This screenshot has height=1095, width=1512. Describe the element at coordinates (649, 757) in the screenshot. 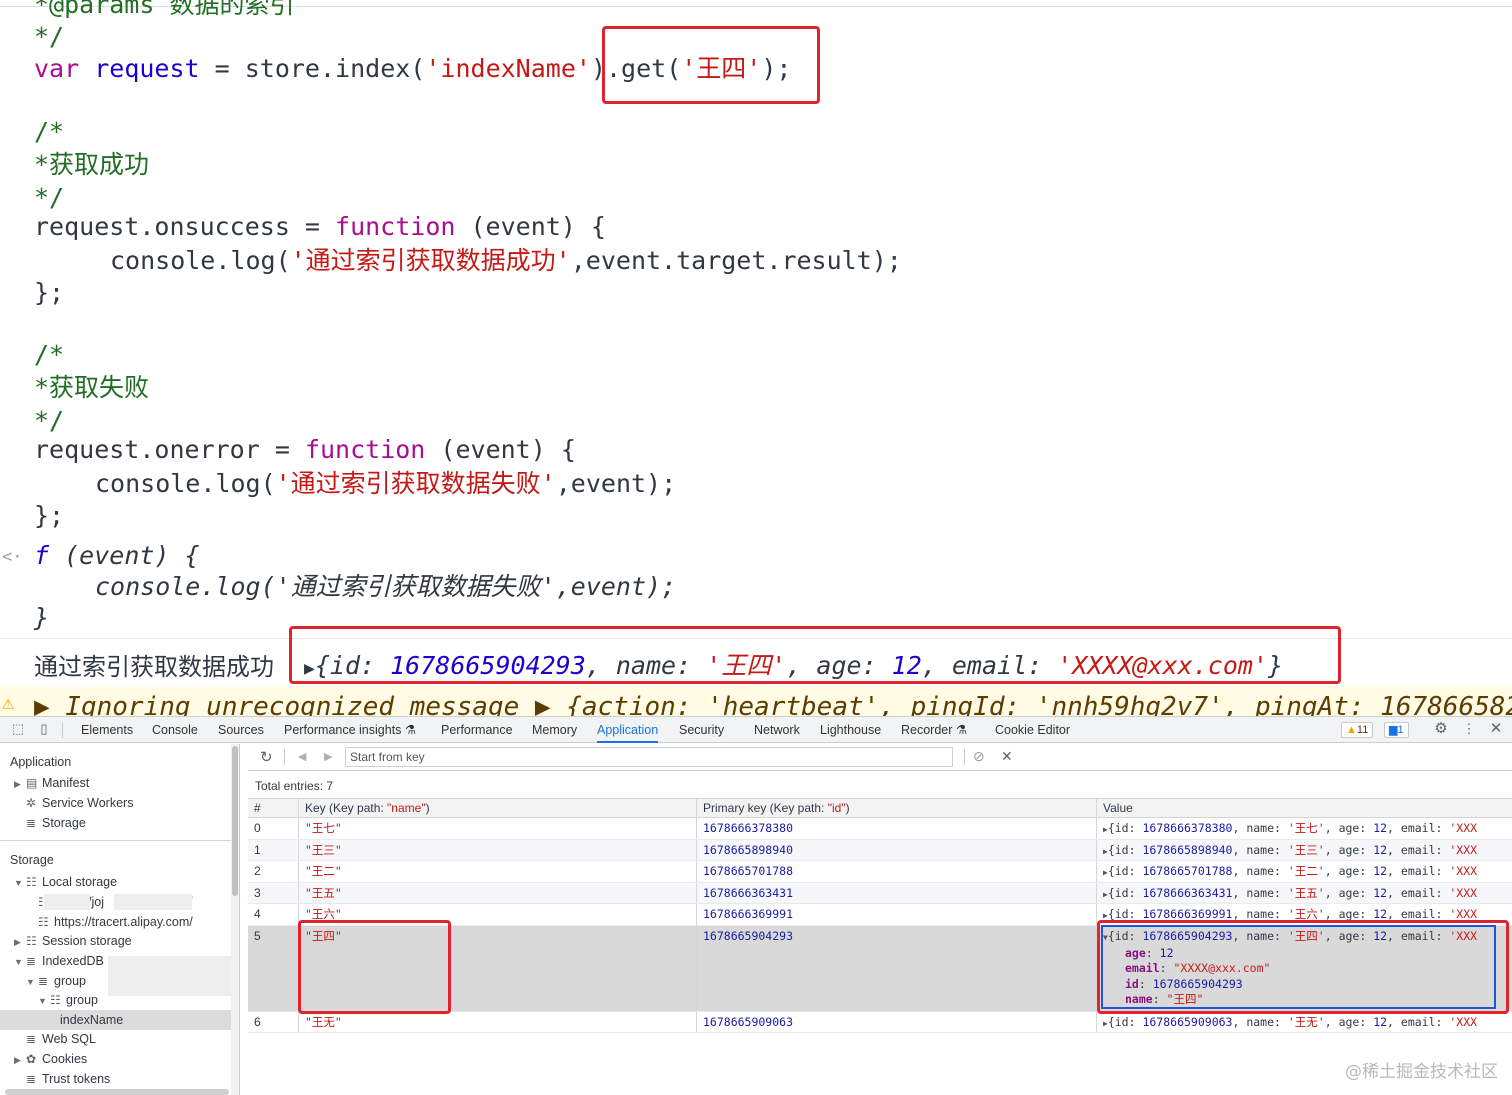

I see `start-from-key-input` at that location.